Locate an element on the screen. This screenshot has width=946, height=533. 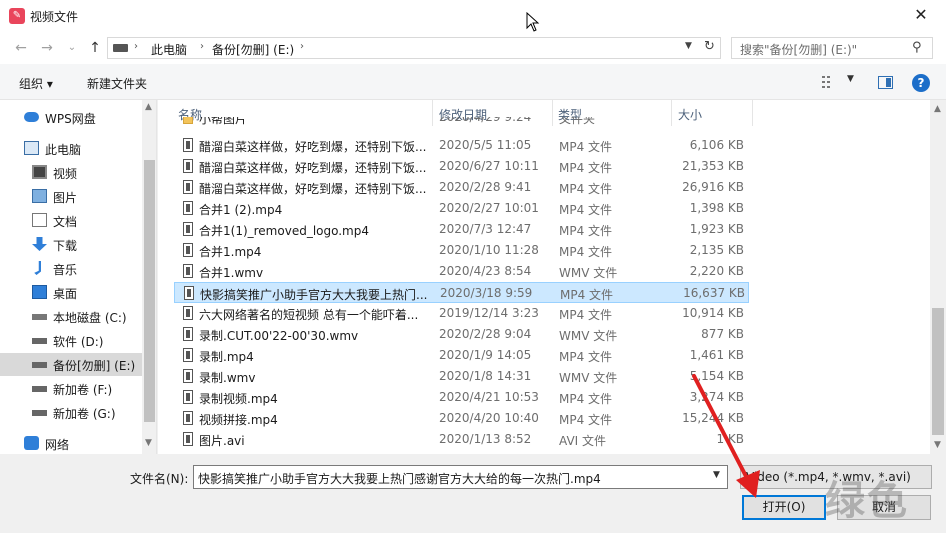
file-date: 2020/4/20 10:40 is located at coordinates (489, 418).